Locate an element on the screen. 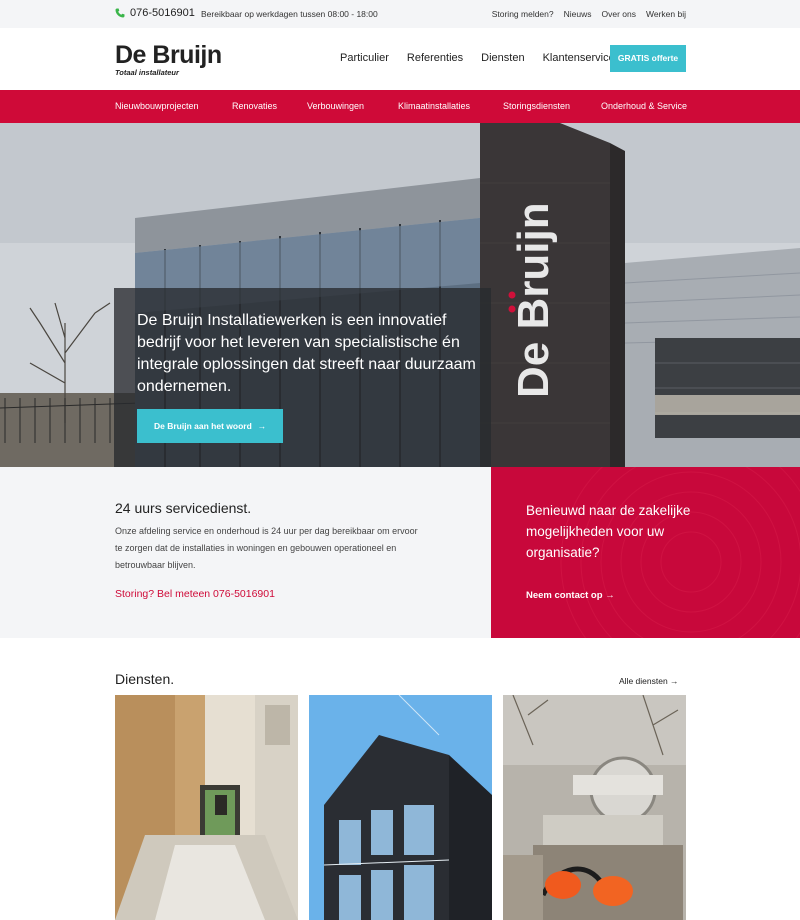 This screenshot has height=920, width=800. phone-contact: 076-5016901 is located at coordinates (155, 13).